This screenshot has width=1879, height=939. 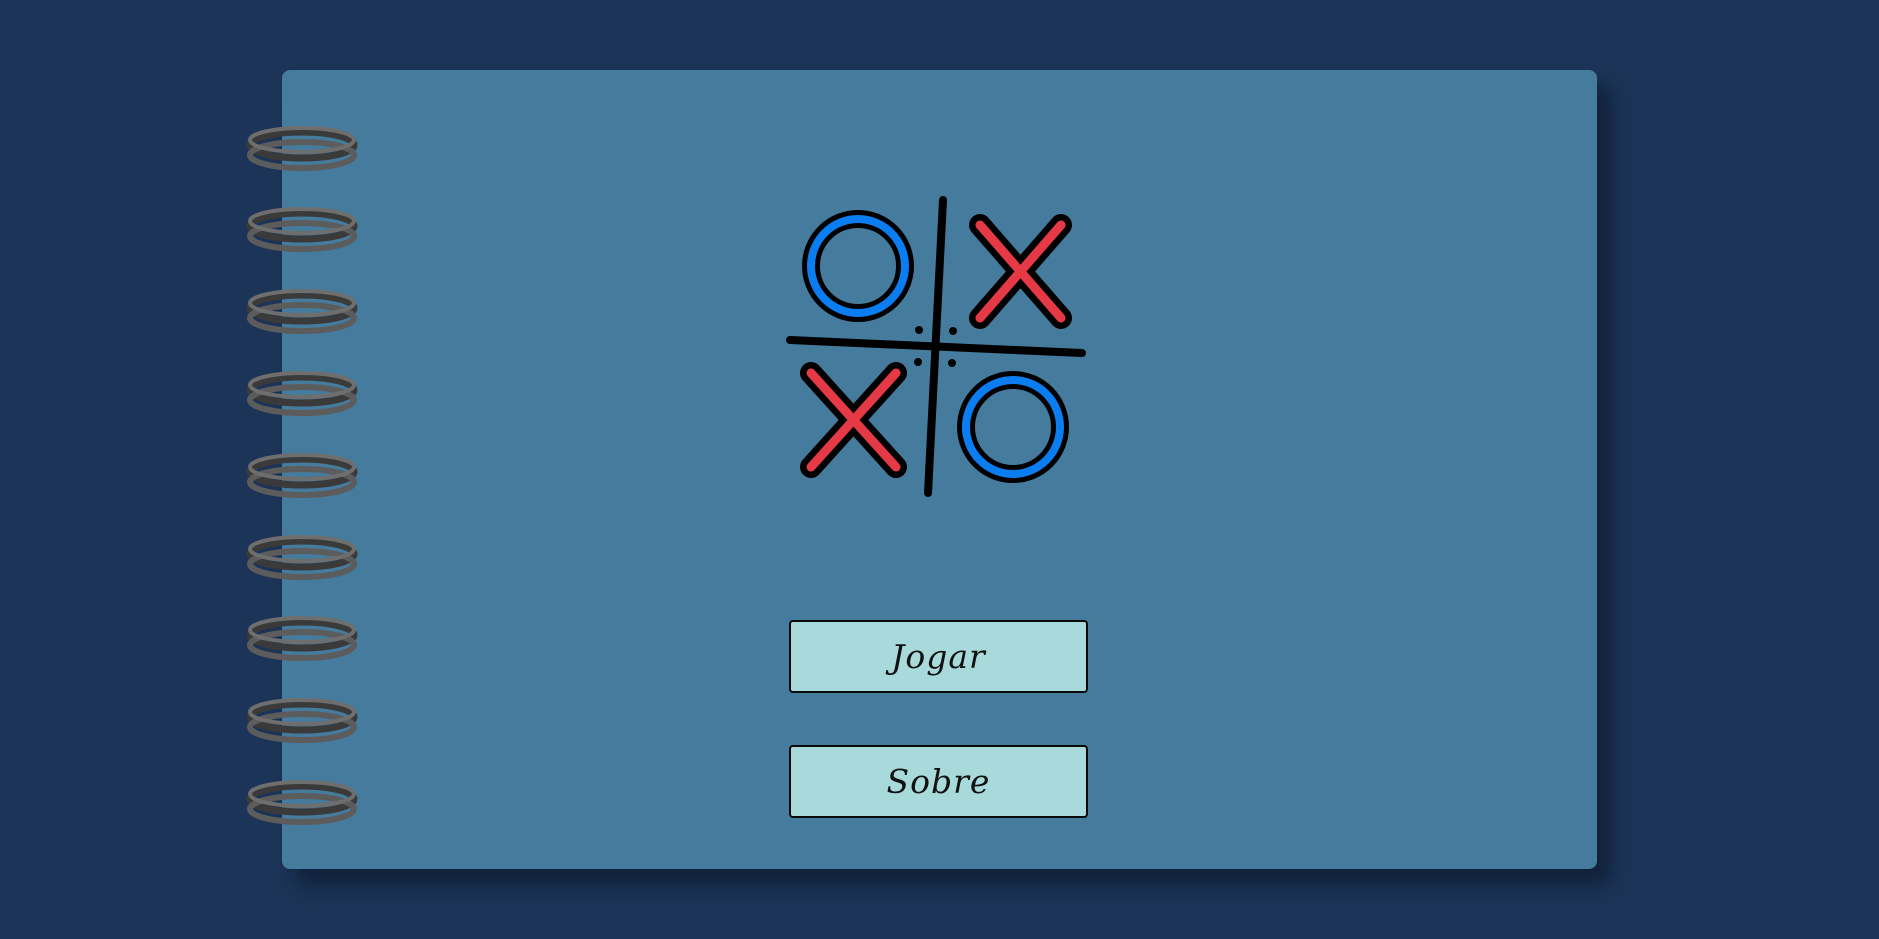 I want to click on tic-tac-toe-icon, so click(x=936, y=346).